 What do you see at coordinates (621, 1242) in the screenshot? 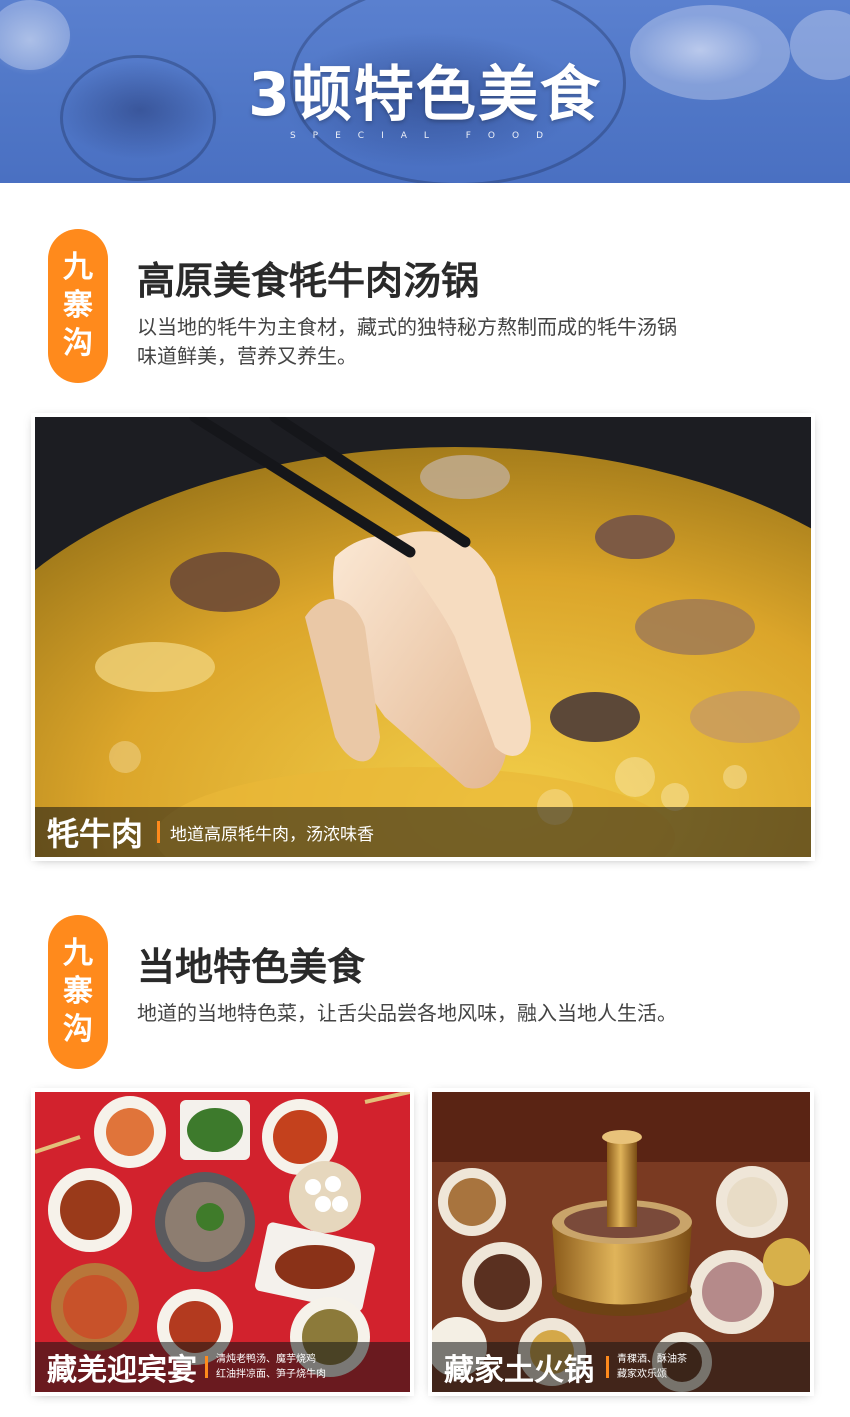
I see `tibetan-hotpot-photo: 藏家土火锅 青稞酒、酥油茶 藏家欢乐颂` at bounding box center [621, 1242].